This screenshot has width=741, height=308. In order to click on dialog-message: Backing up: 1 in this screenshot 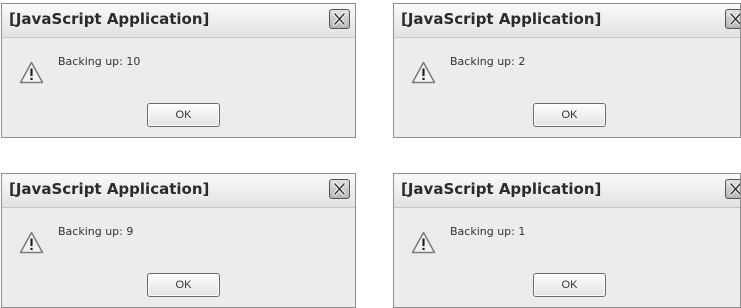, I will do `click(488, 231)`.